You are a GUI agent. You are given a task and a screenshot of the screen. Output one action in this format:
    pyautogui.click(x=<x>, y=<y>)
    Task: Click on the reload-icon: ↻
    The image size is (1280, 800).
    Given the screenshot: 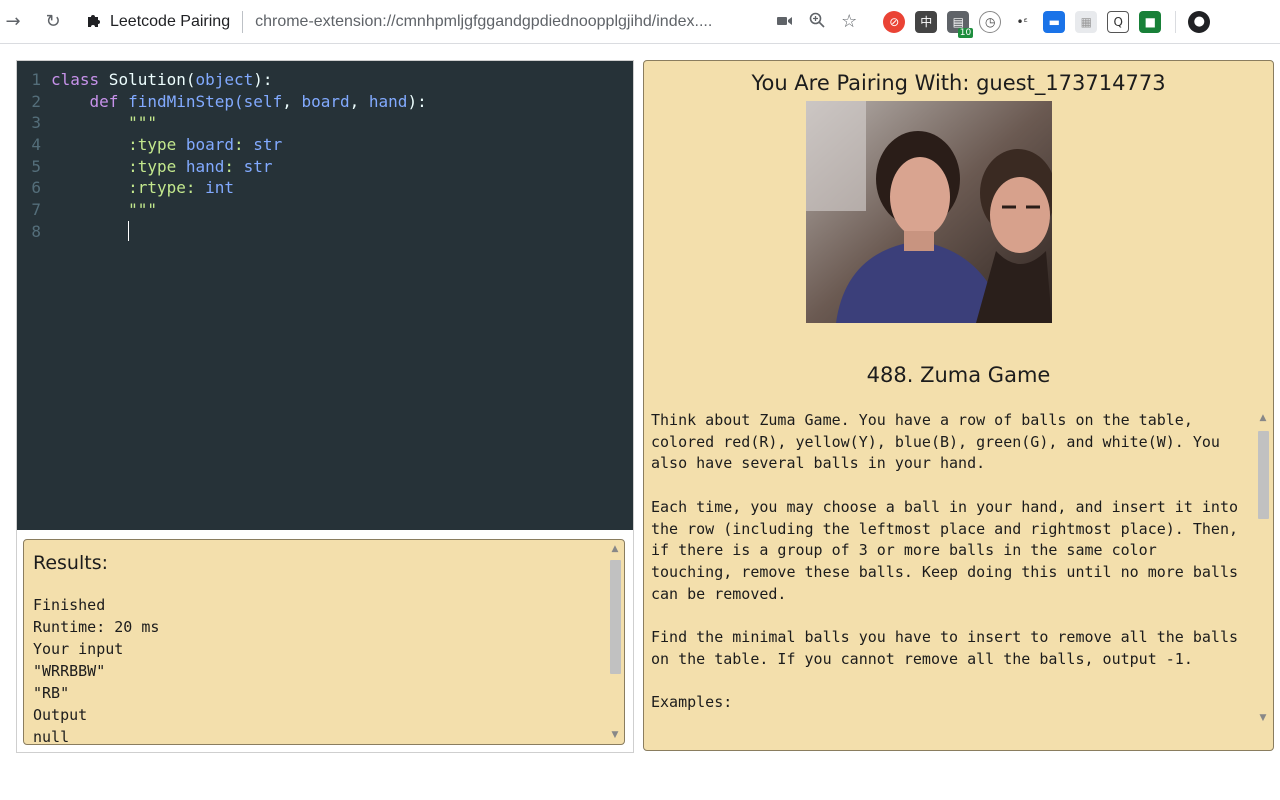 What is the action you would take?
    pyautogui.click(x=53, y=22)
    